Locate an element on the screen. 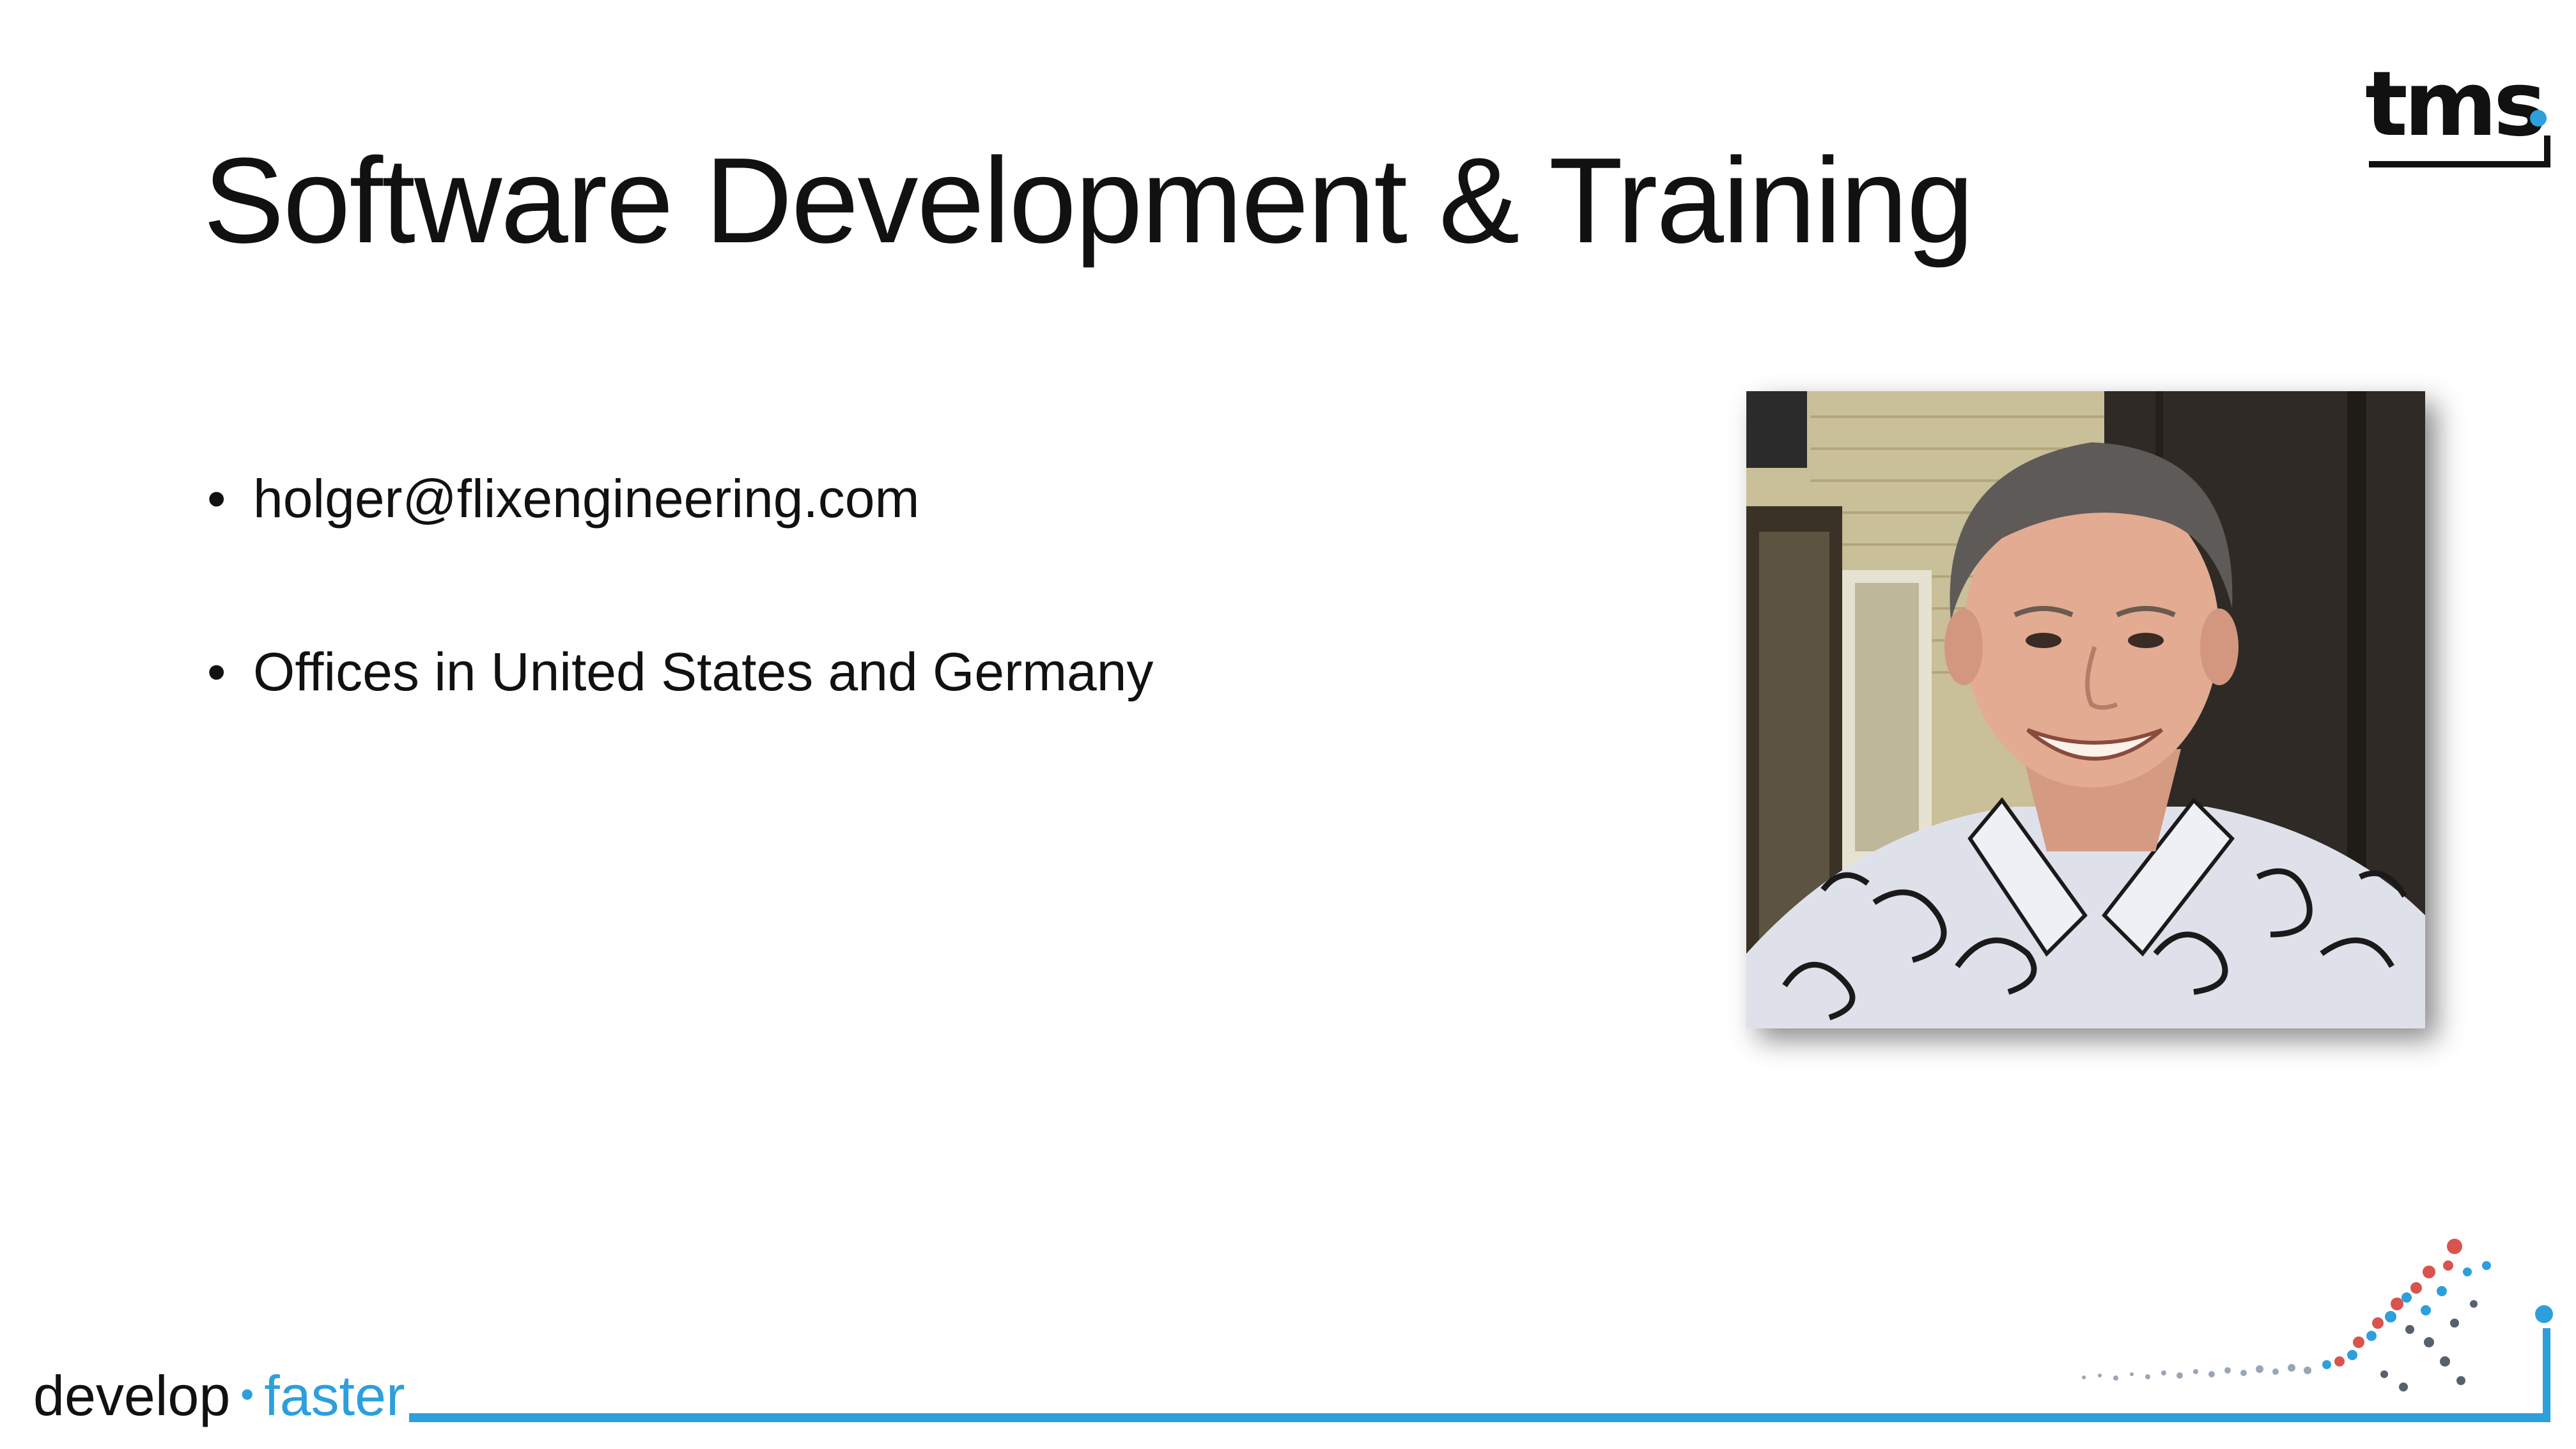 Image resolution: width=2576 pixels, height=1449 pixels. bullet-text: Offices in United States and Germany is located at coordinates (703, 671).